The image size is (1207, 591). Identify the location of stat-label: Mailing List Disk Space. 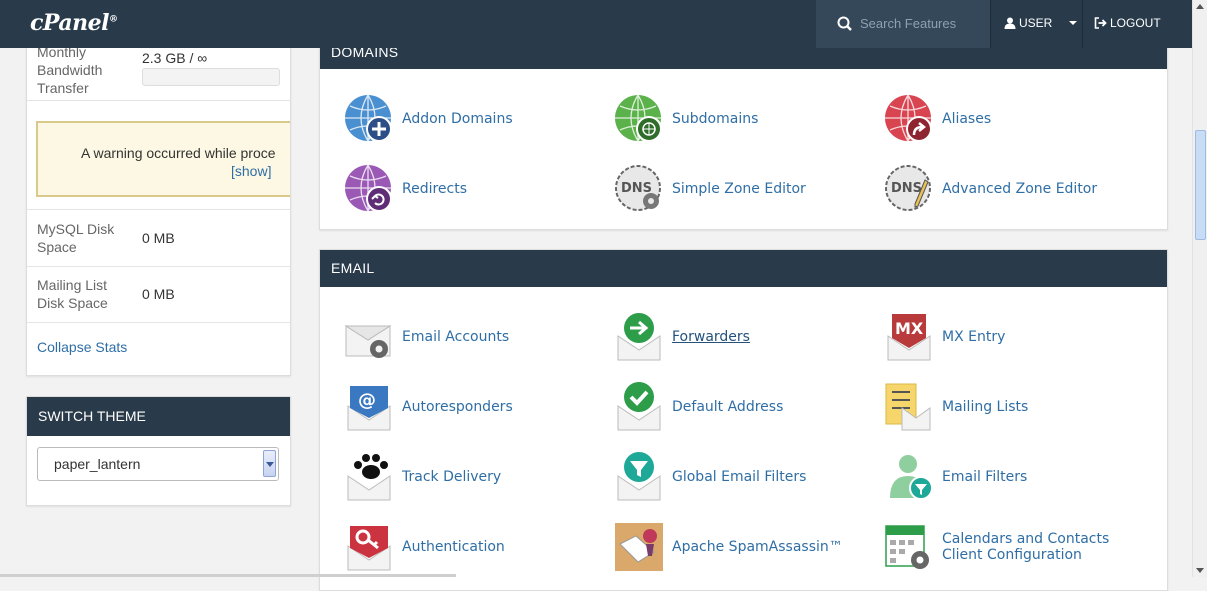
(72, 294).